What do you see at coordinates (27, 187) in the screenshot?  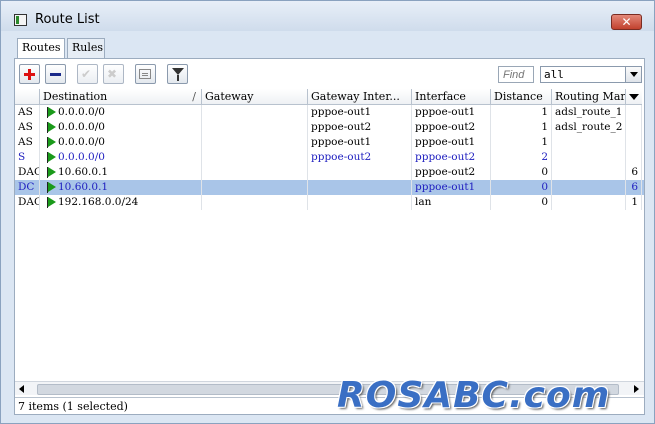 I see `cell-flags: DC` at bounding box center [27, 187].